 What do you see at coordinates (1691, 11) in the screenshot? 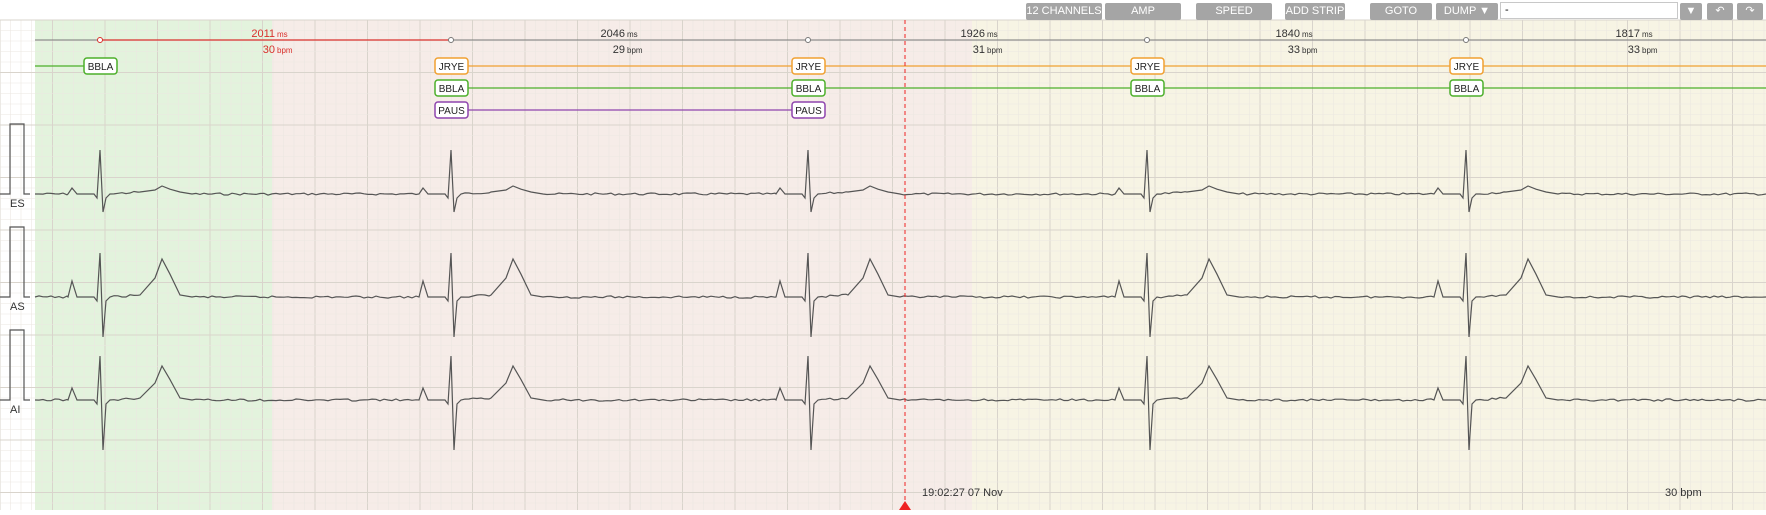
I see `caret-down-icon: ▼` at bounding box center [1691, 11].